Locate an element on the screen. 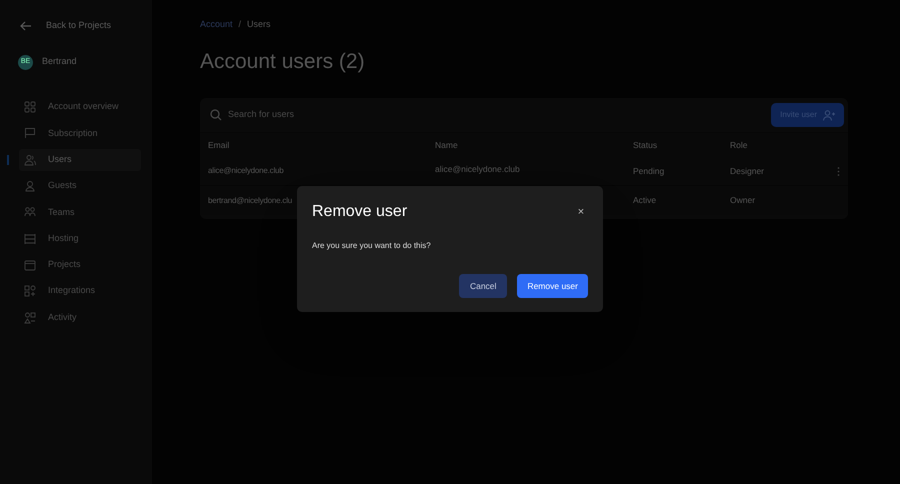 Image resolution: width=900 pixels, height=484 pixels. confirm-button: Remove user is located at coordinates (552, 286).